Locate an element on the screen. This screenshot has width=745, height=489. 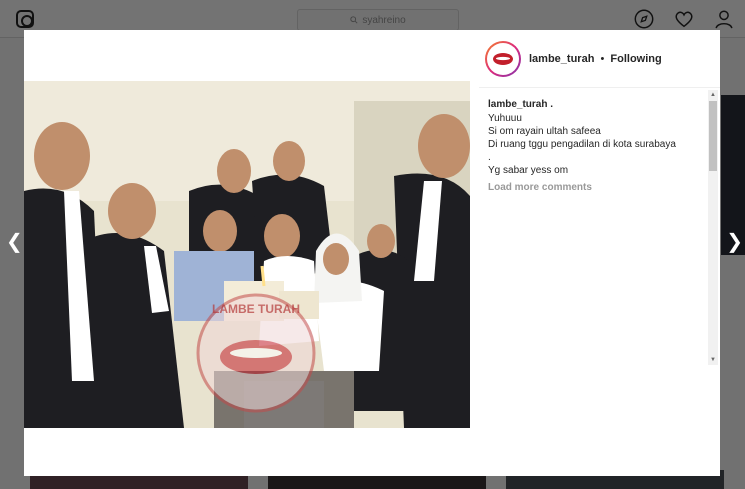
scroll-up-arrow-icon: ▲ is located at coordinates (713, 95).